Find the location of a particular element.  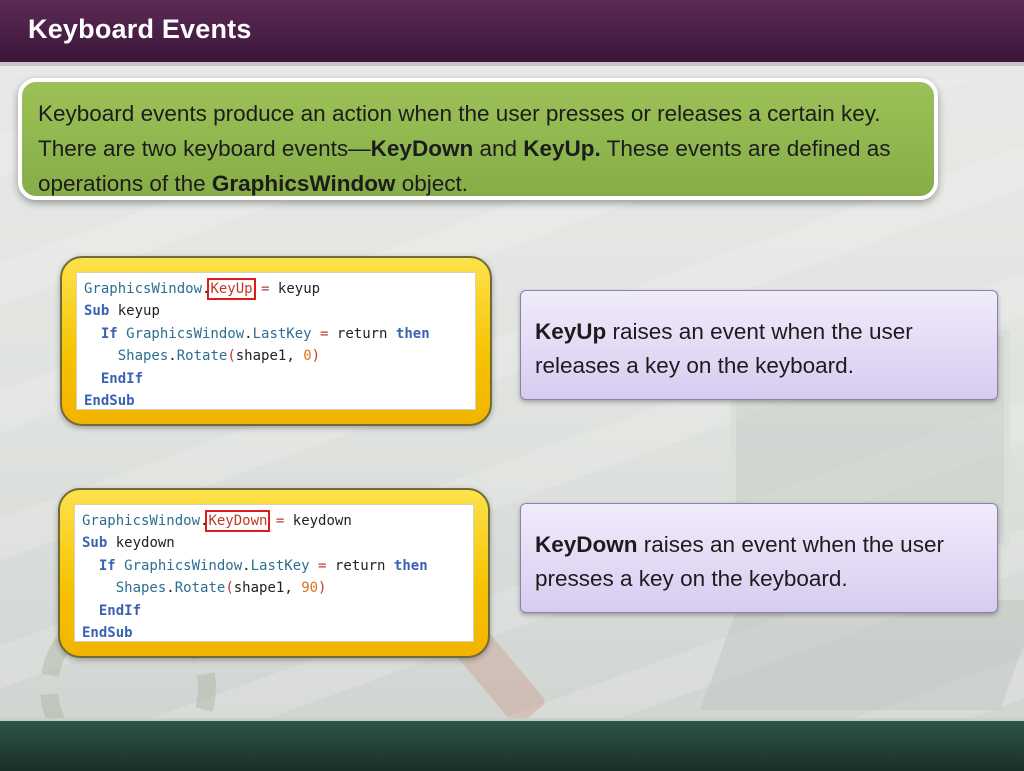

keyup-term: KeyUp is located at coordinates (571, 331).